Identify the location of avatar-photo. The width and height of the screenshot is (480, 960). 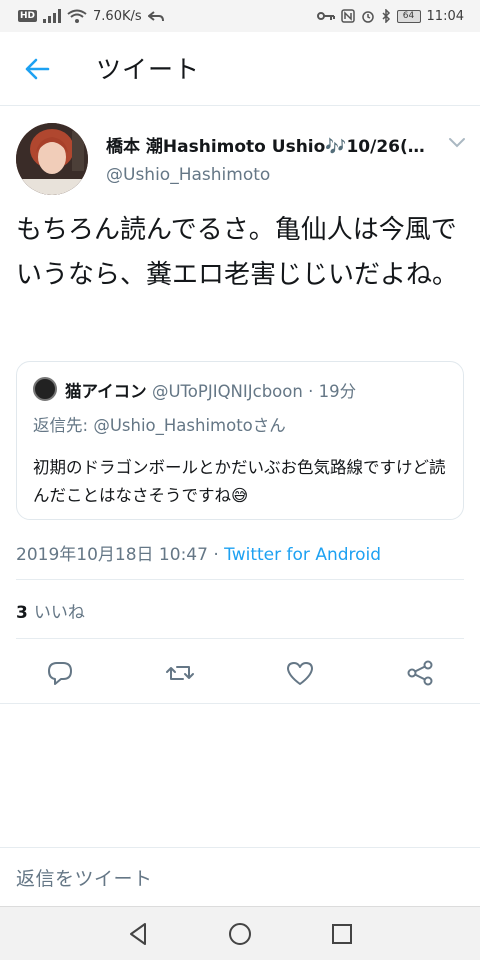
(52, 159).